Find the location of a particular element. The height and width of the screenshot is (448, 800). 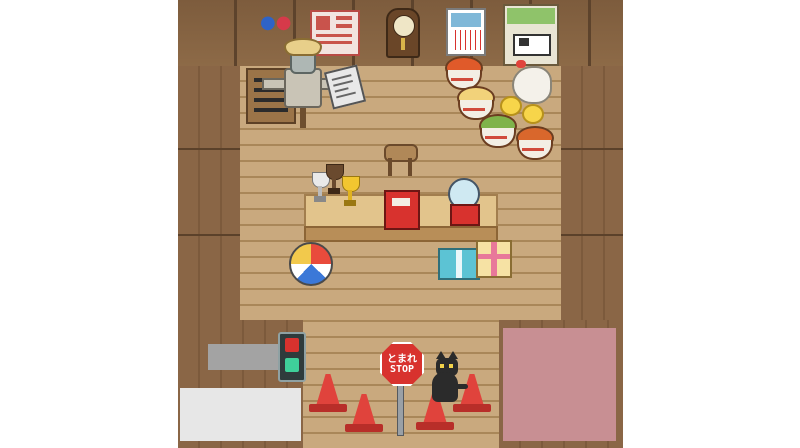

clock-face is located at coordinates (404, 26).